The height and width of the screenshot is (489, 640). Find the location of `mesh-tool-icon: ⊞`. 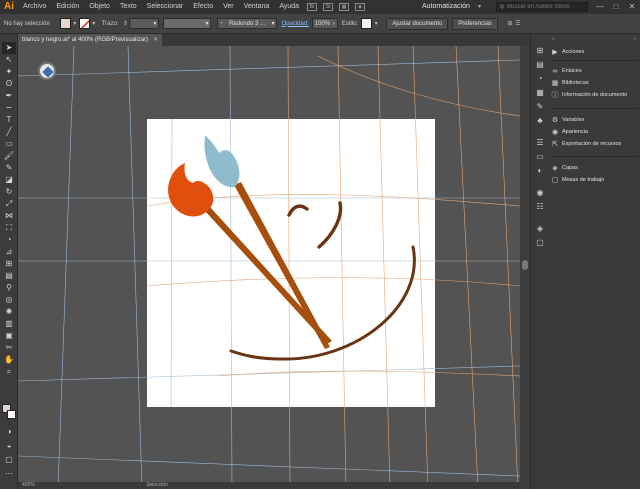

mesh-tool-icon: ⊞ is located at coordinates (9, 264).